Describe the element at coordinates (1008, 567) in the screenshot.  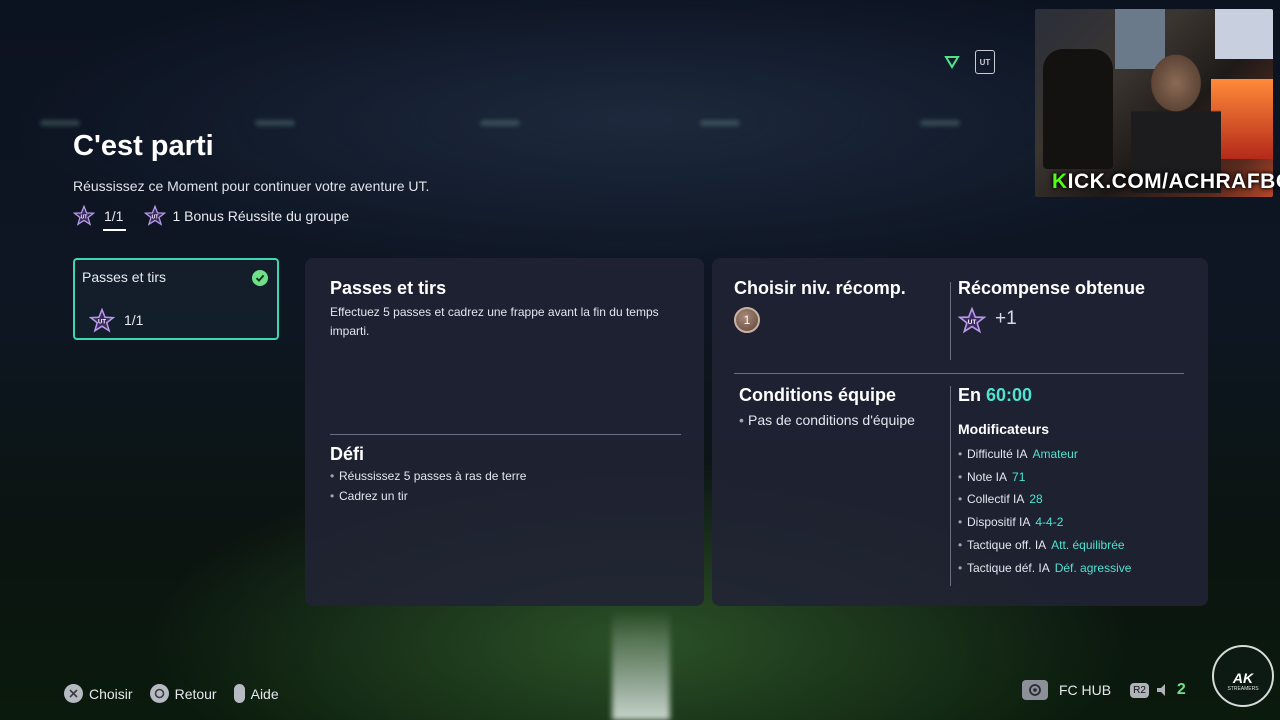
I see `modifier-label: Tactique déf. IA` at that location.